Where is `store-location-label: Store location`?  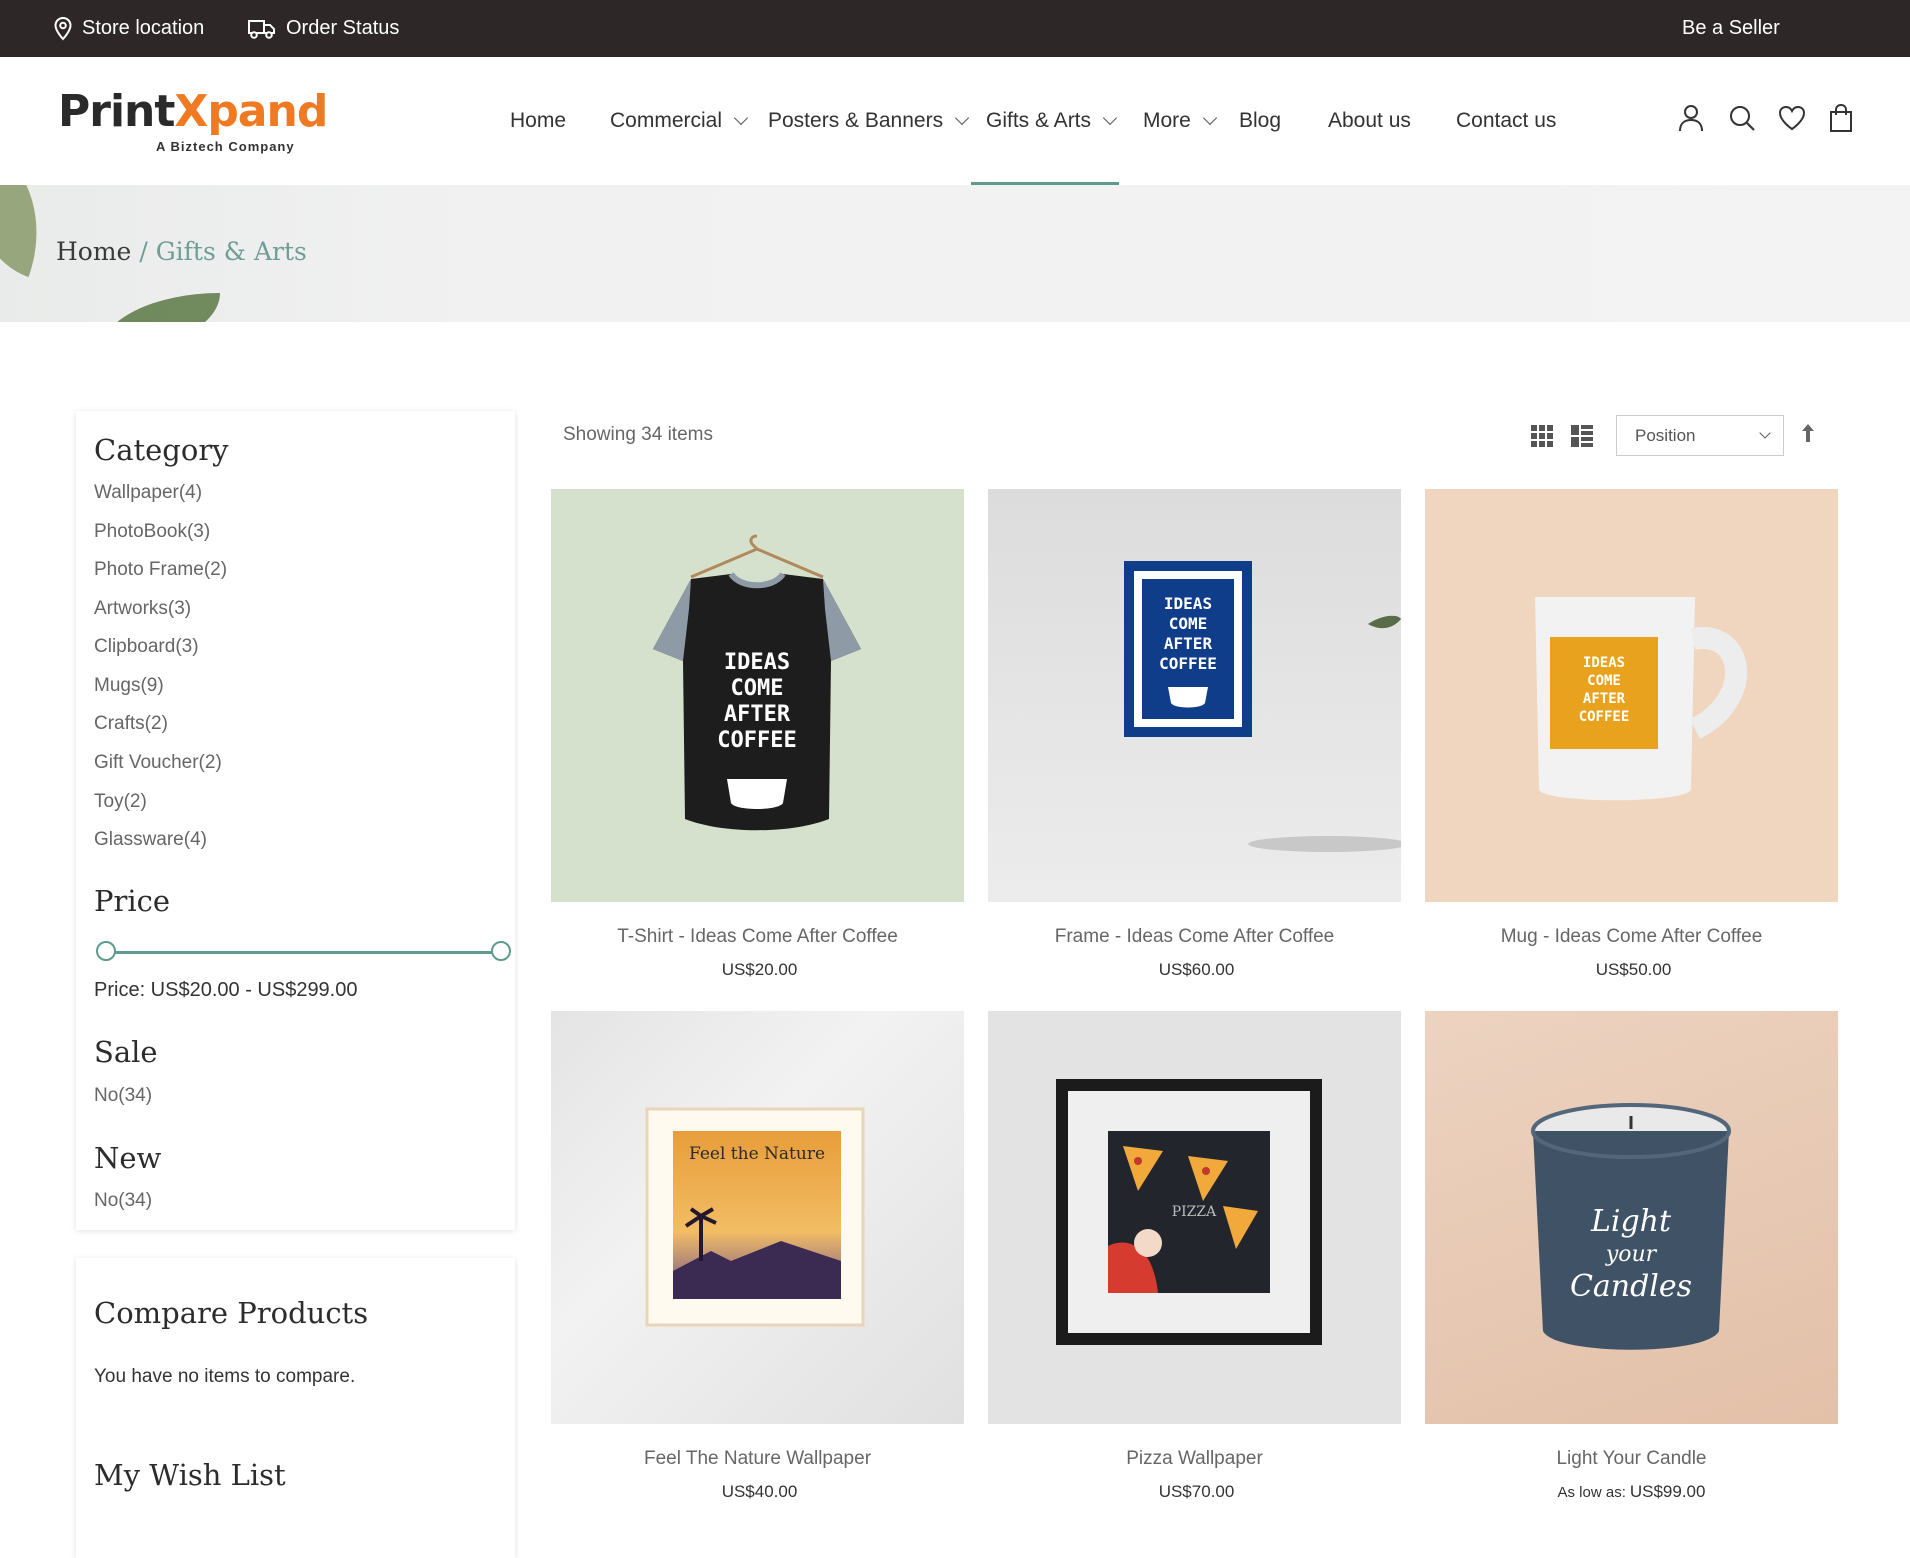 store-location-label: Store location is located at coordinates (143, 28).